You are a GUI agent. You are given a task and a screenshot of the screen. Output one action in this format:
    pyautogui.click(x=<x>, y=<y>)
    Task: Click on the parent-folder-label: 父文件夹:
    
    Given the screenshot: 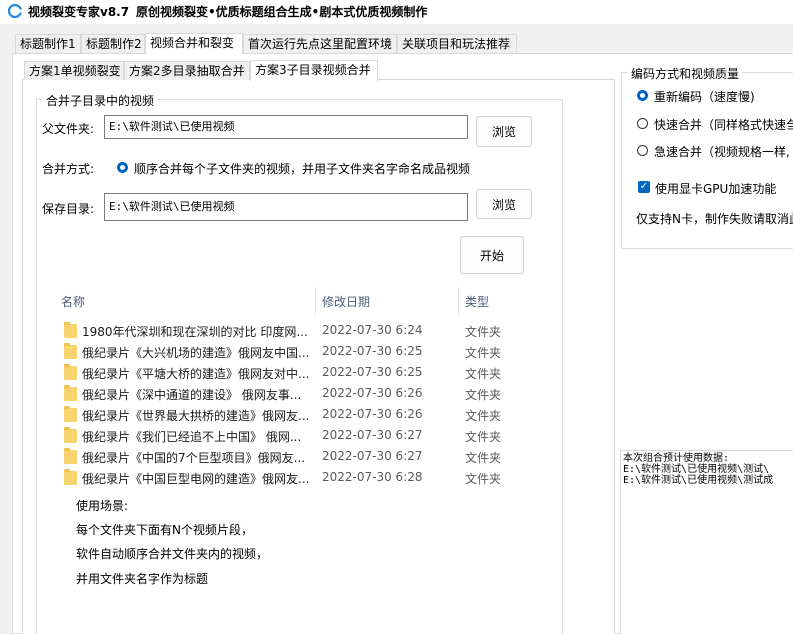 What is the action you would take?
    pyautogui.click(x=68, y=129)
    